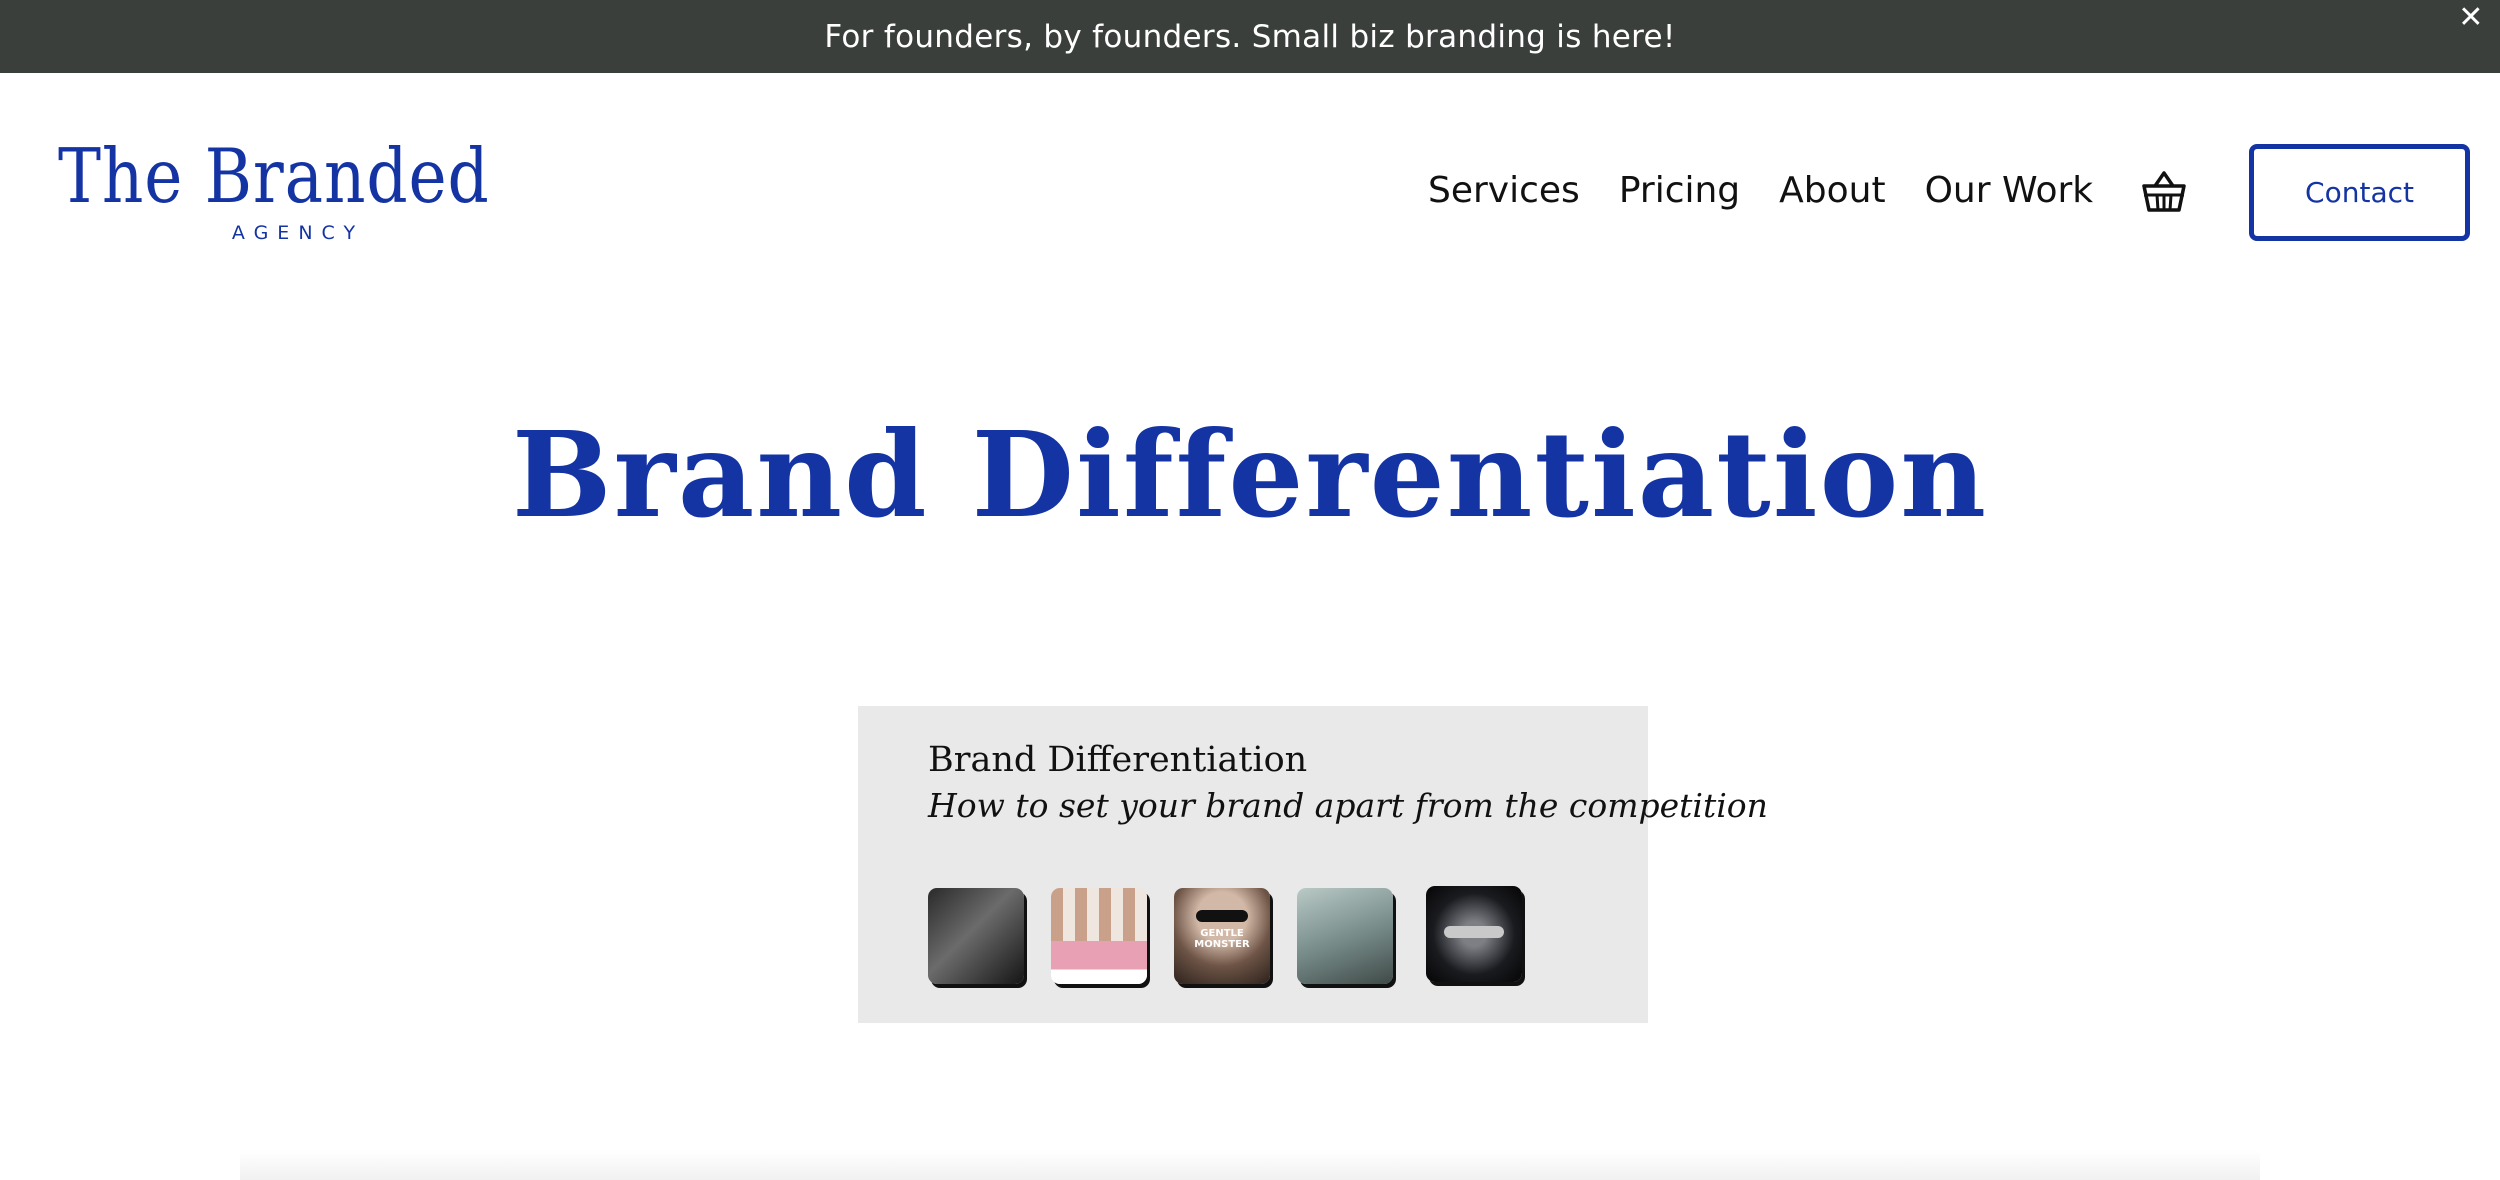 The height and width of the screenshot is (1180, 2500). Describe the element at coordinates (1222, 939) in the screenshot. I see `thumbnail-label: GENTLE MONSTER` at that location.